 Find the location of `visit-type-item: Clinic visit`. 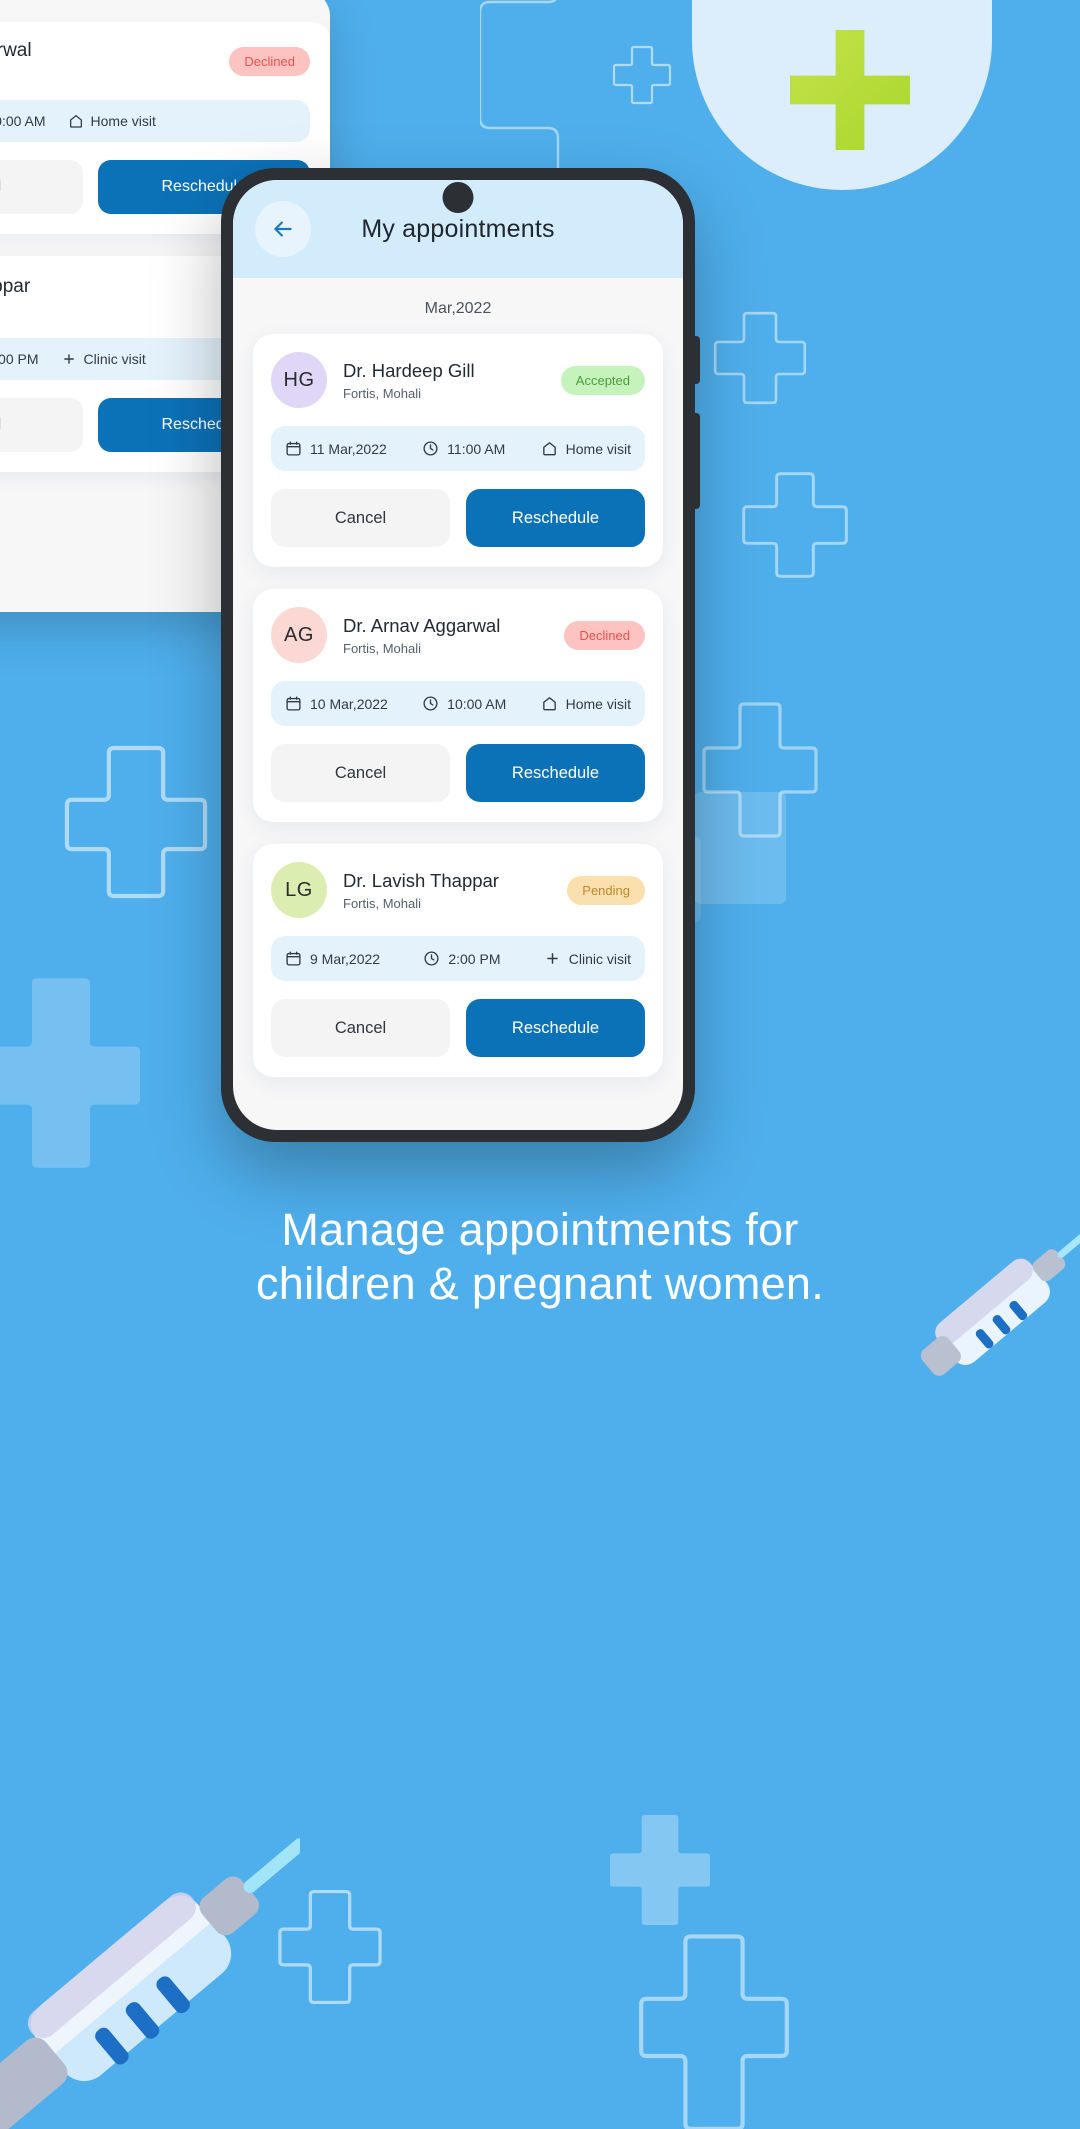

visit-type-item: Clinic visit is located at coordinates (587, 958).